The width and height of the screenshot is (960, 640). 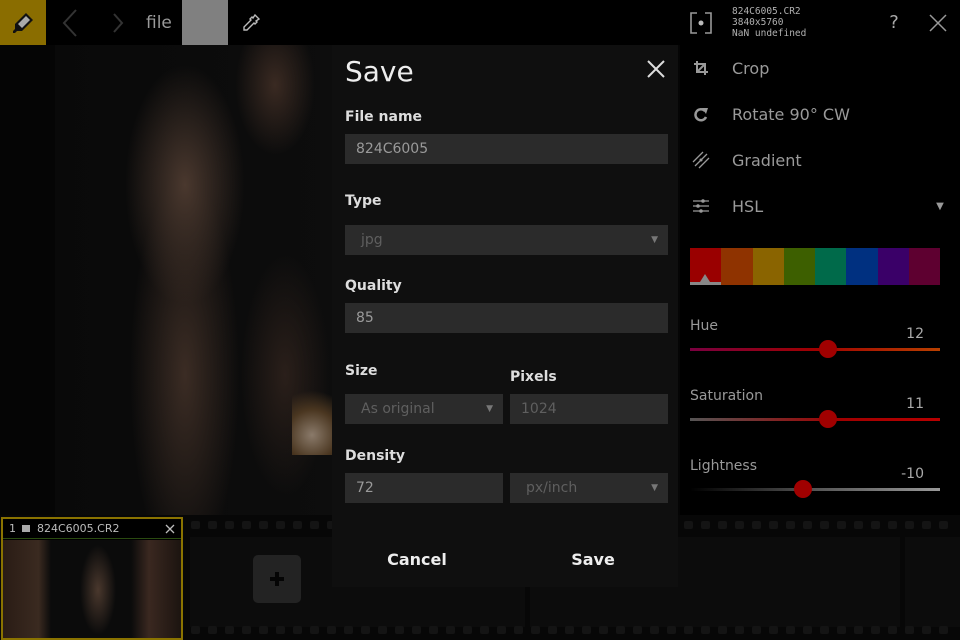 I want to click on swatch-yellow, so click(x=768, y=266).